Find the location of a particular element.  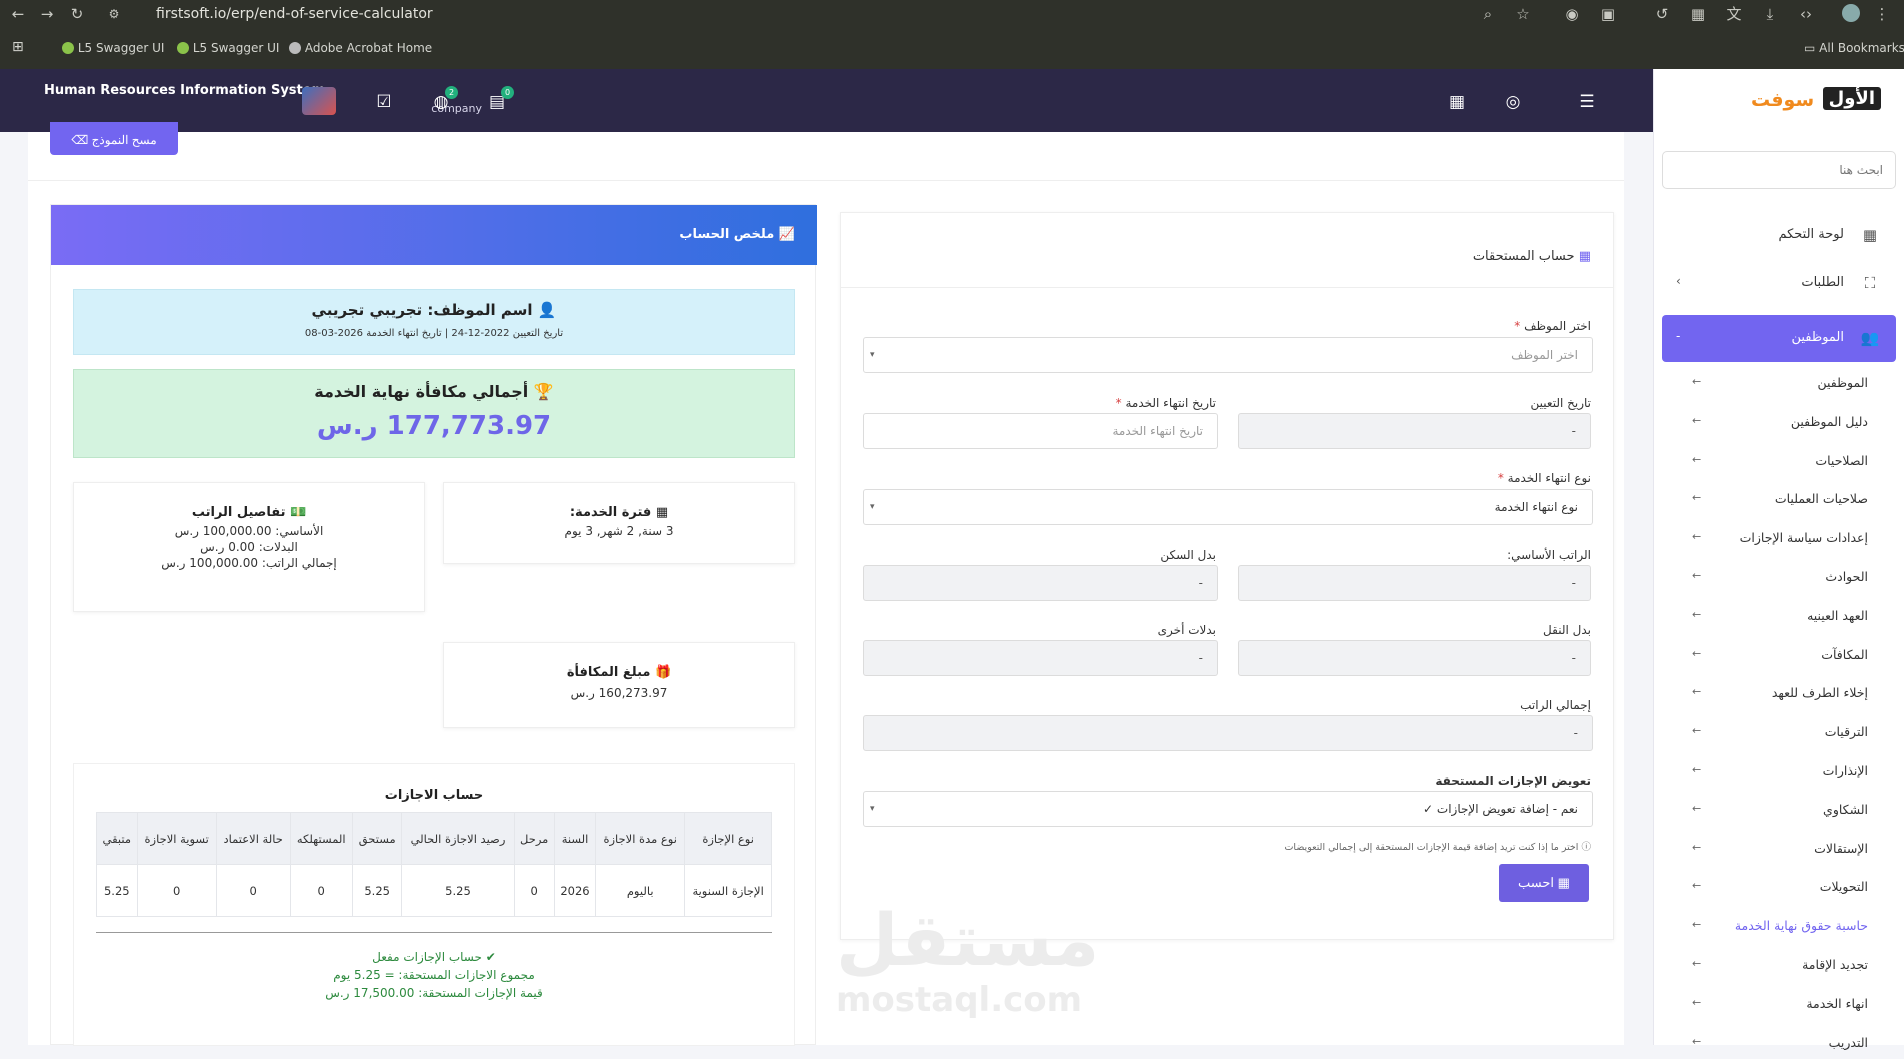

tab-search-icon: ▦ is located at coordinates (1698, 14).